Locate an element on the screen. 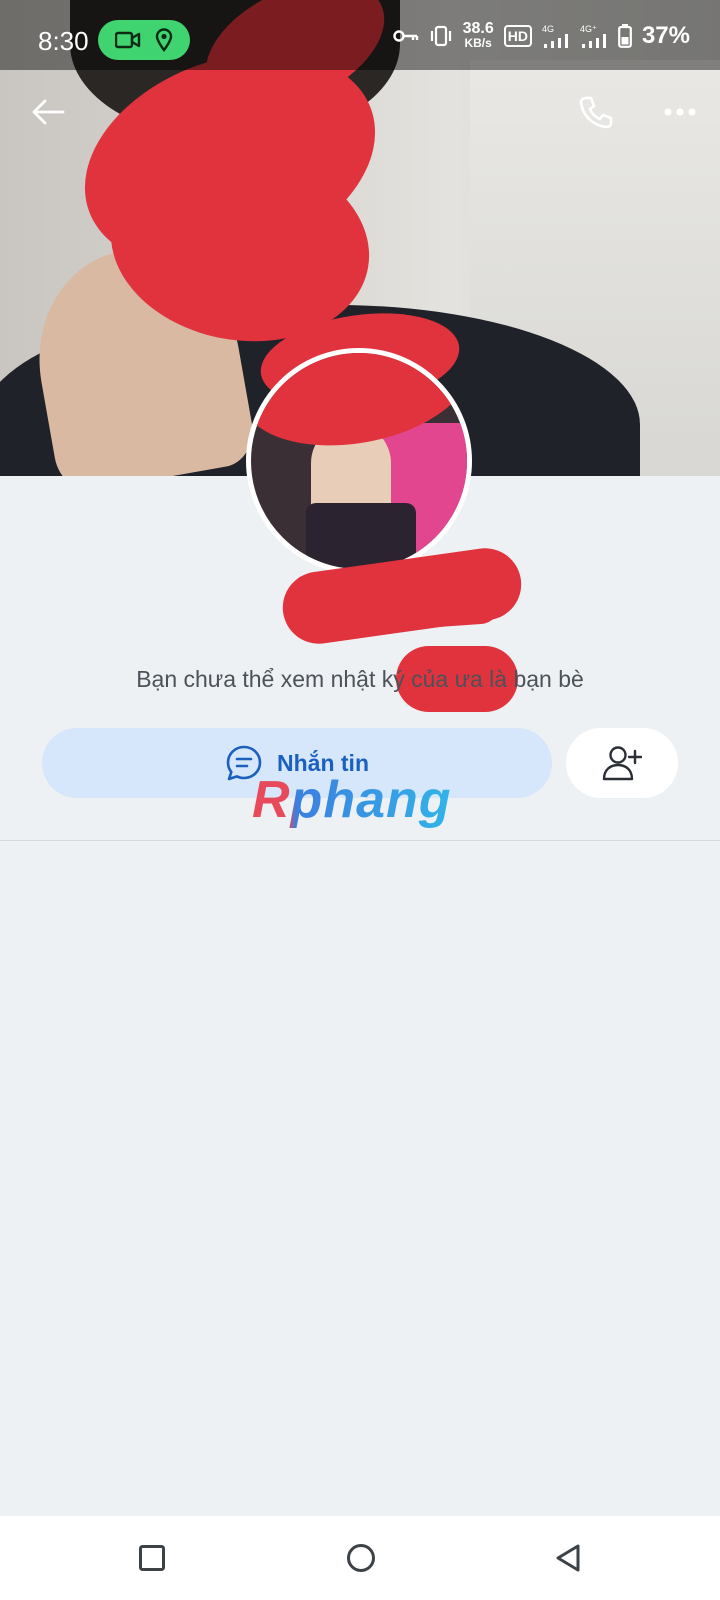 Image resolution: width=720 pixels, height=1600 pixels. back-arrow-icon is located at coordinates (48, 112).